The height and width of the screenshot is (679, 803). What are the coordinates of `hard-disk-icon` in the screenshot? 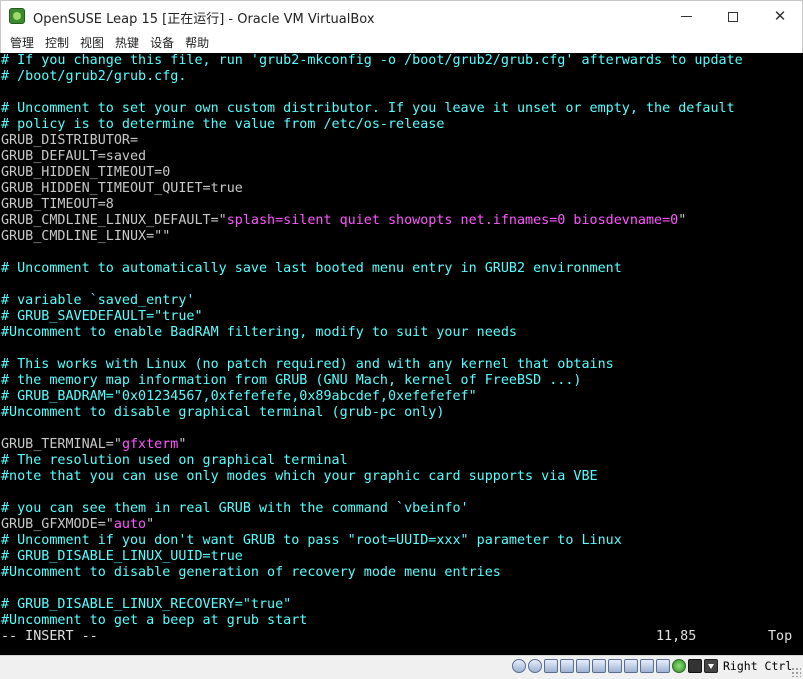 It's located at (519, 666).